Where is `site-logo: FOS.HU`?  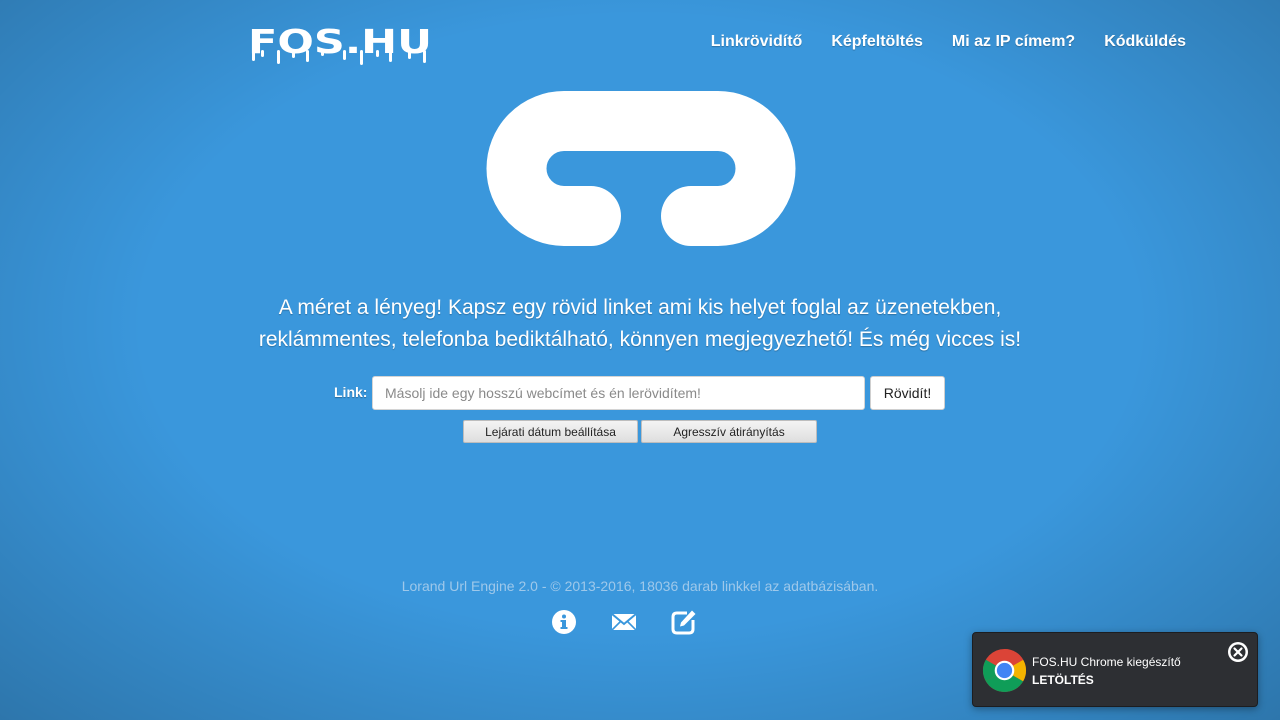 site-logo: FOS.HU is located at coordinates (341, 48).